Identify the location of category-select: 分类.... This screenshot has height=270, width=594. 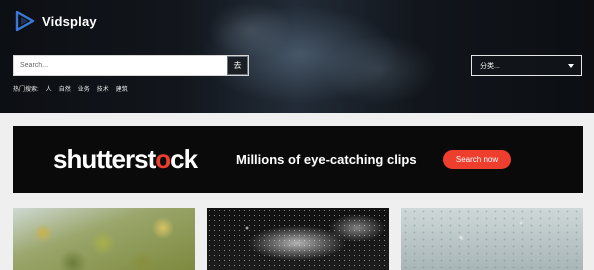
(526, 65).